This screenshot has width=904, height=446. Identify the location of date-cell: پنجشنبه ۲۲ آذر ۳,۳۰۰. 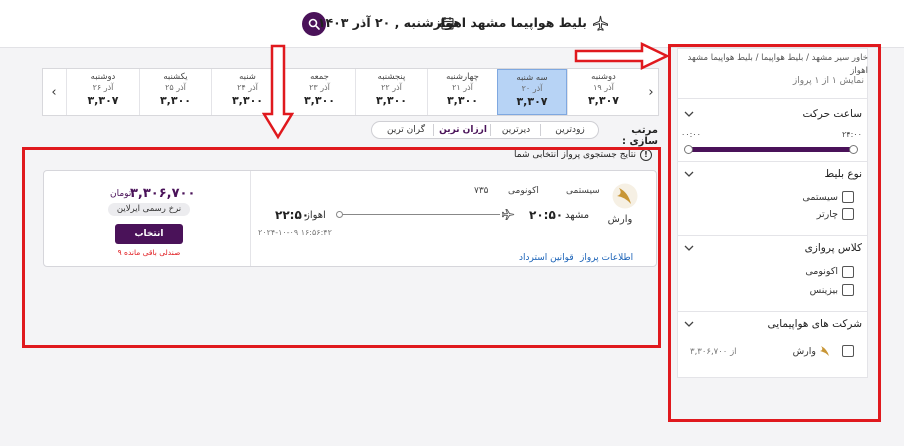
(391, 92).